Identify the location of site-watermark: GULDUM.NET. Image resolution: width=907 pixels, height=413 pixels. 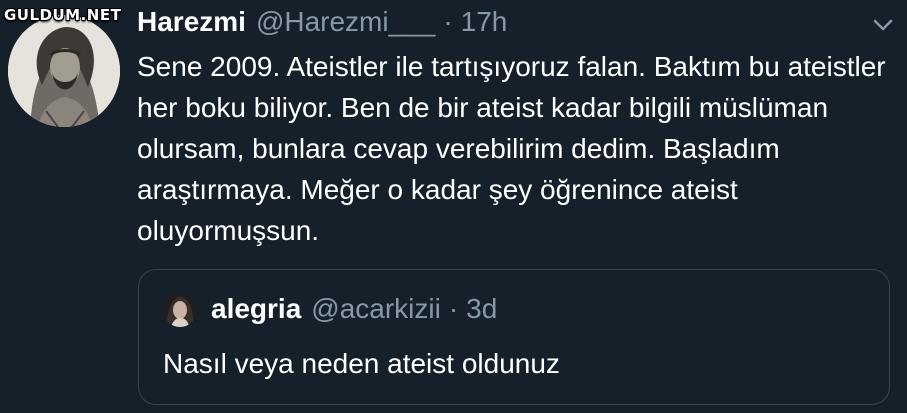
(63, 15).